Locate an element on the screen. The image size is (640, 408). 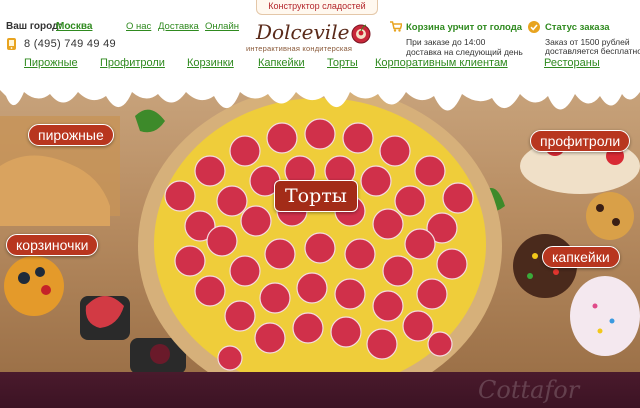
nav-item-korzinki: Корзинки is located at coordinates (210, 63).